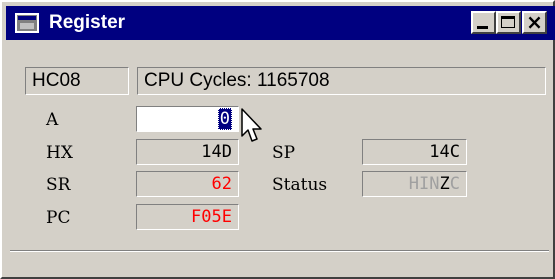 The height and width of the screenshot is (279, 555). Describe the element at coordinates (211, 217) in the screenshot. I see `register-pc-value: F05E` at that location.